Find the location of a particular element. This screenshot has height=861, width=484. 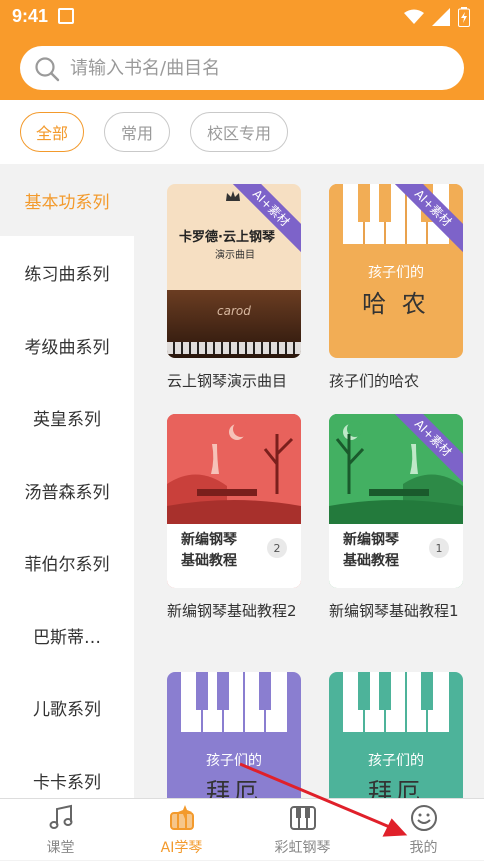

sidebar-item-abrsm: 英皇系列 is located at coordinates (67, 417).